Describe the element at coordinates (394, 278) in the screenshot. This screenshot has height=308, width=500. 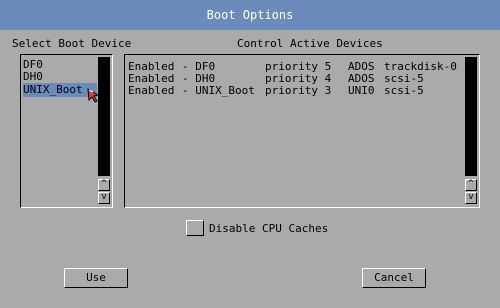
I see `cancel-button: Cancel` at that location.